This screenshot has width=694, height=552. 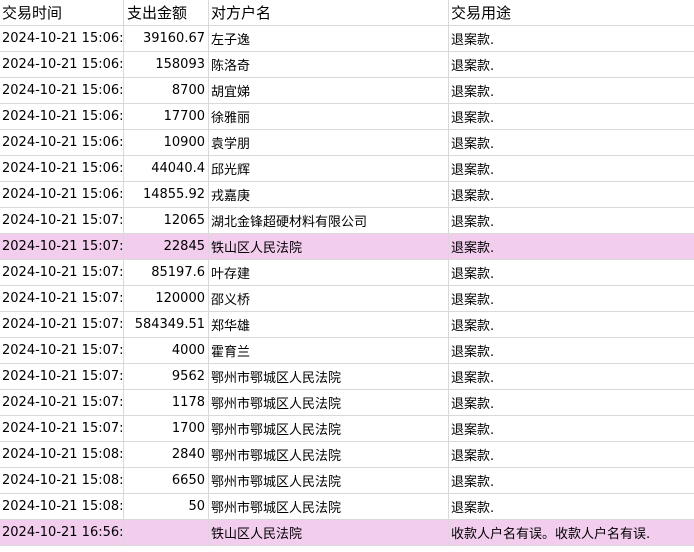 I want to click on table-row: 2024-10-21 15:07:0212065湖北金锋超硬材料有限公司退案款., so click(x=347, y=221).